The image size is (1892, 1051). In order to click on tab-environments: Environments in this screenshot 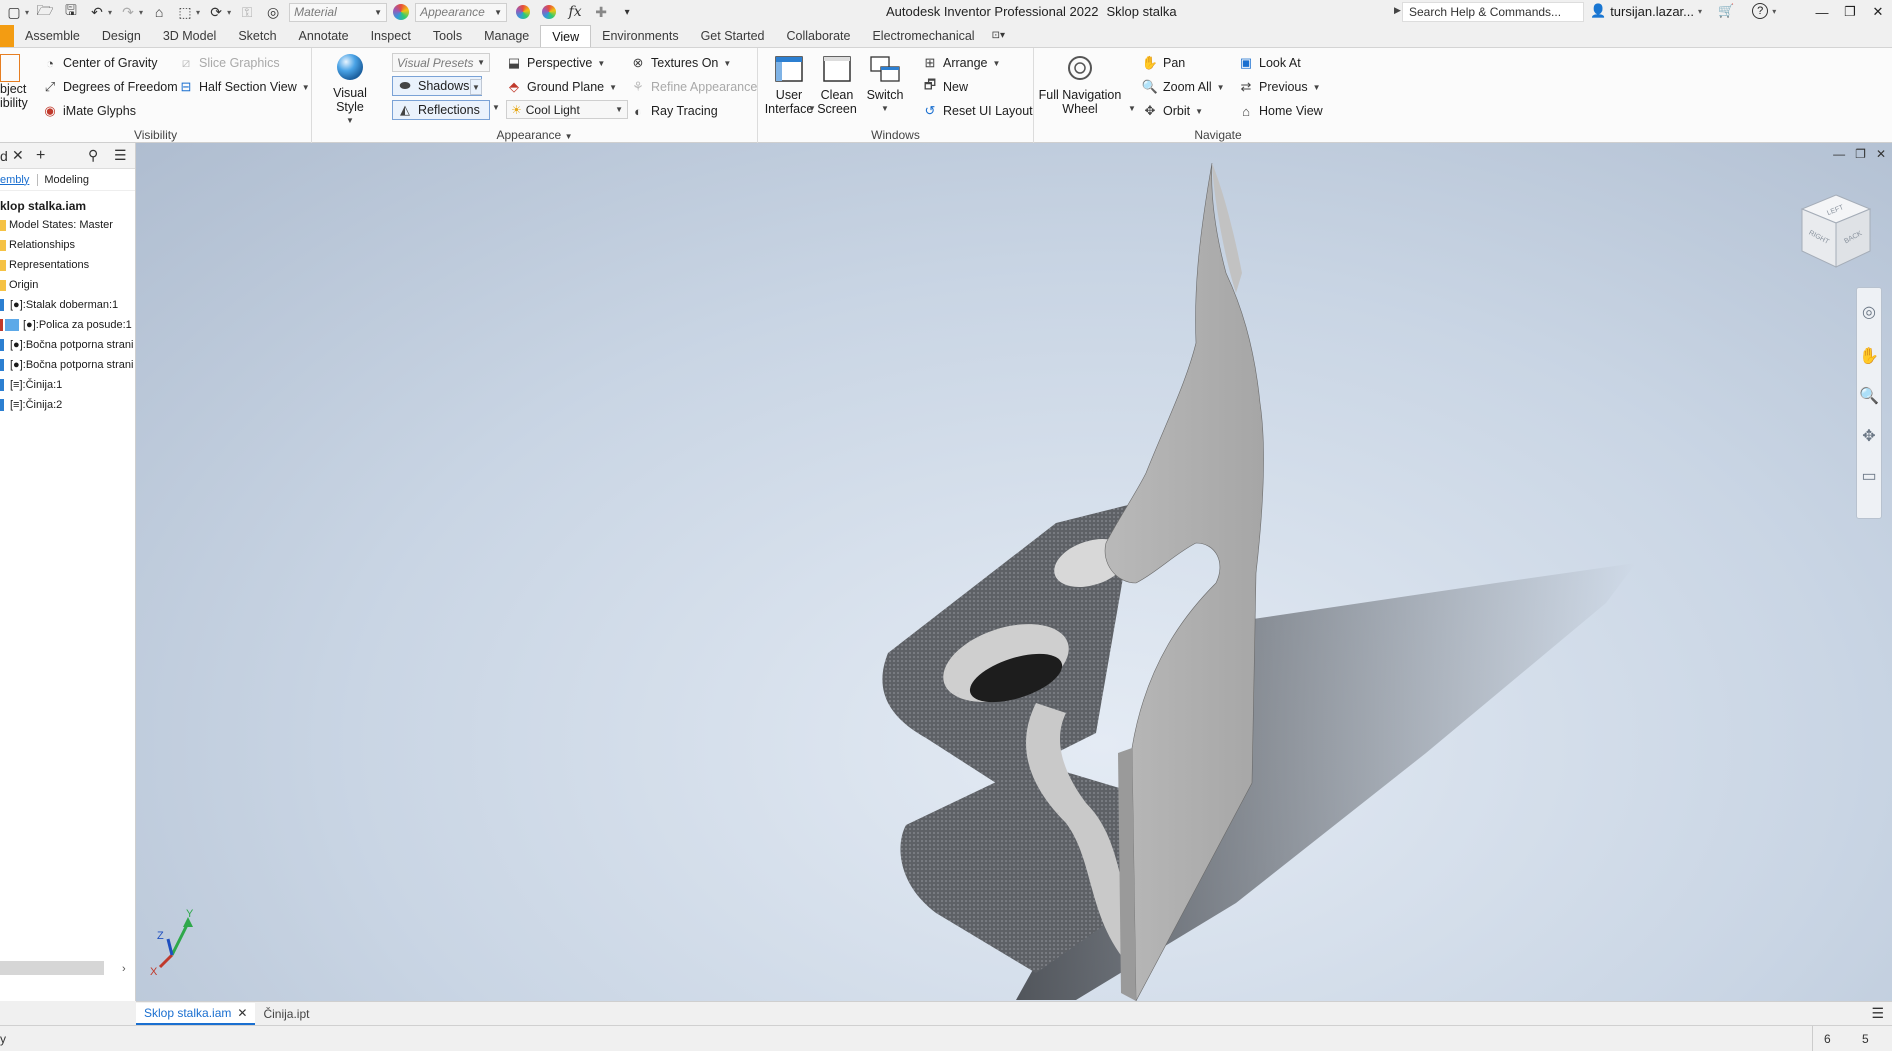, I will do `click(640, 36)`.